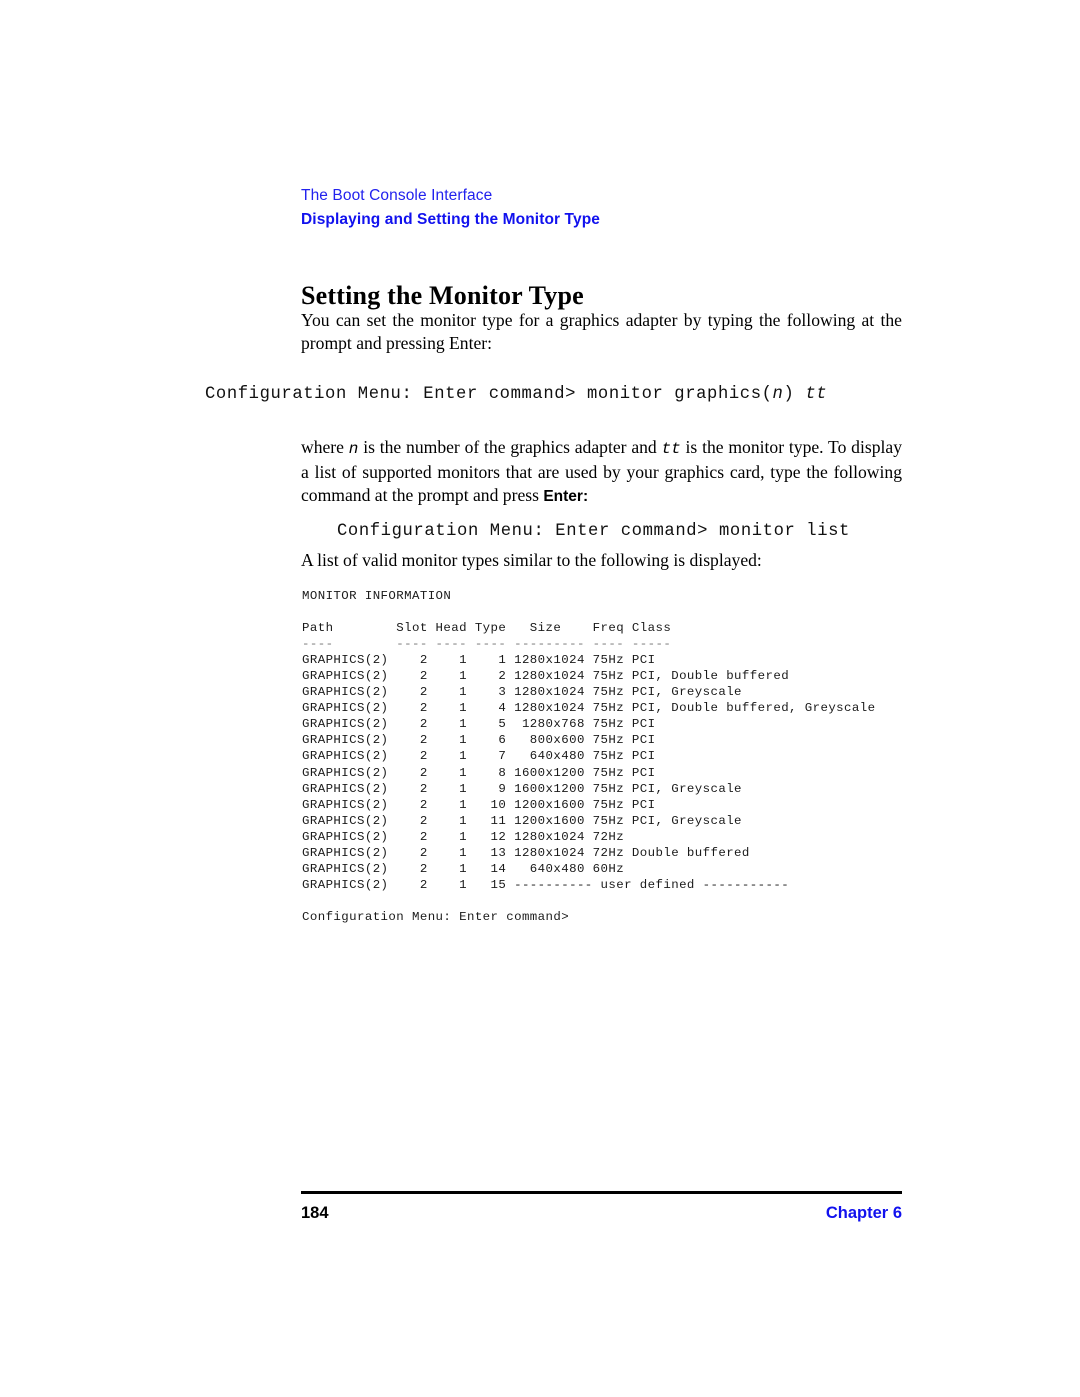 The width and height of the screenshot is (1080, 1397). Describe the element at coordinates (566, 496) in the screenshot. I see `enter-key-label: Enter:` at that location.